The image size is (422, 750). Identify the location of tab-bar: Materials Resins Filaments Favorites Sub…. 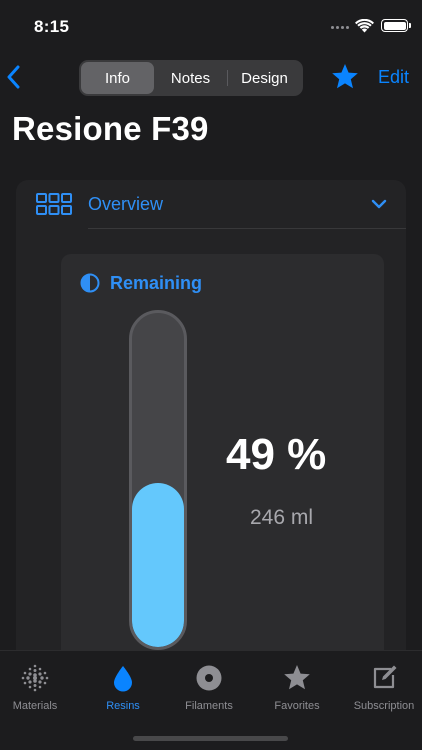
(211, 700).